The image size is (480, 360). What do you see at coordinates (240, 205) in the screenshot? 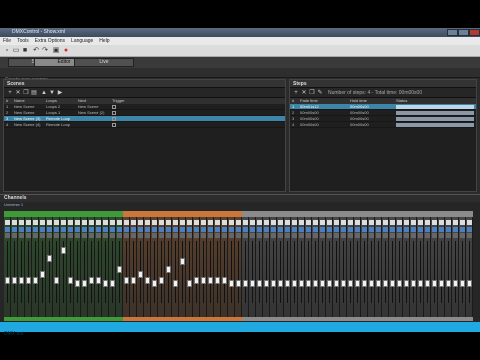
I see `universe-tab: Universe 1` at bounding box center [240, 205].